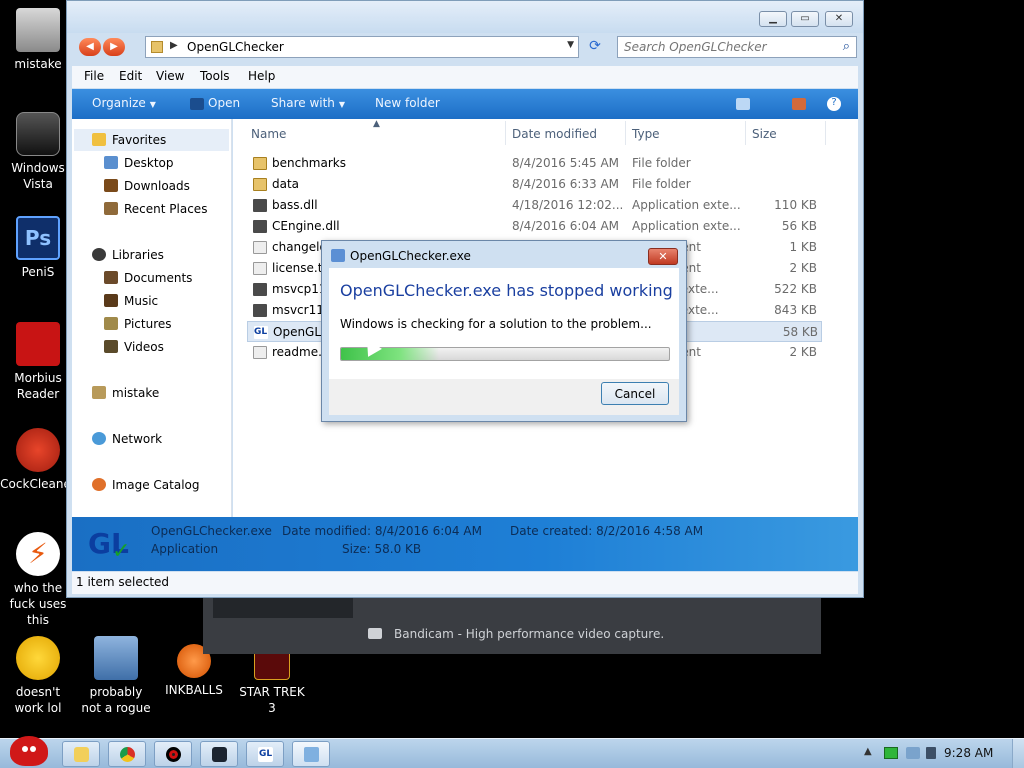 The width and height of the screenshot is (1024, 768). I want to click on chrome-icon, so click(127, 754).